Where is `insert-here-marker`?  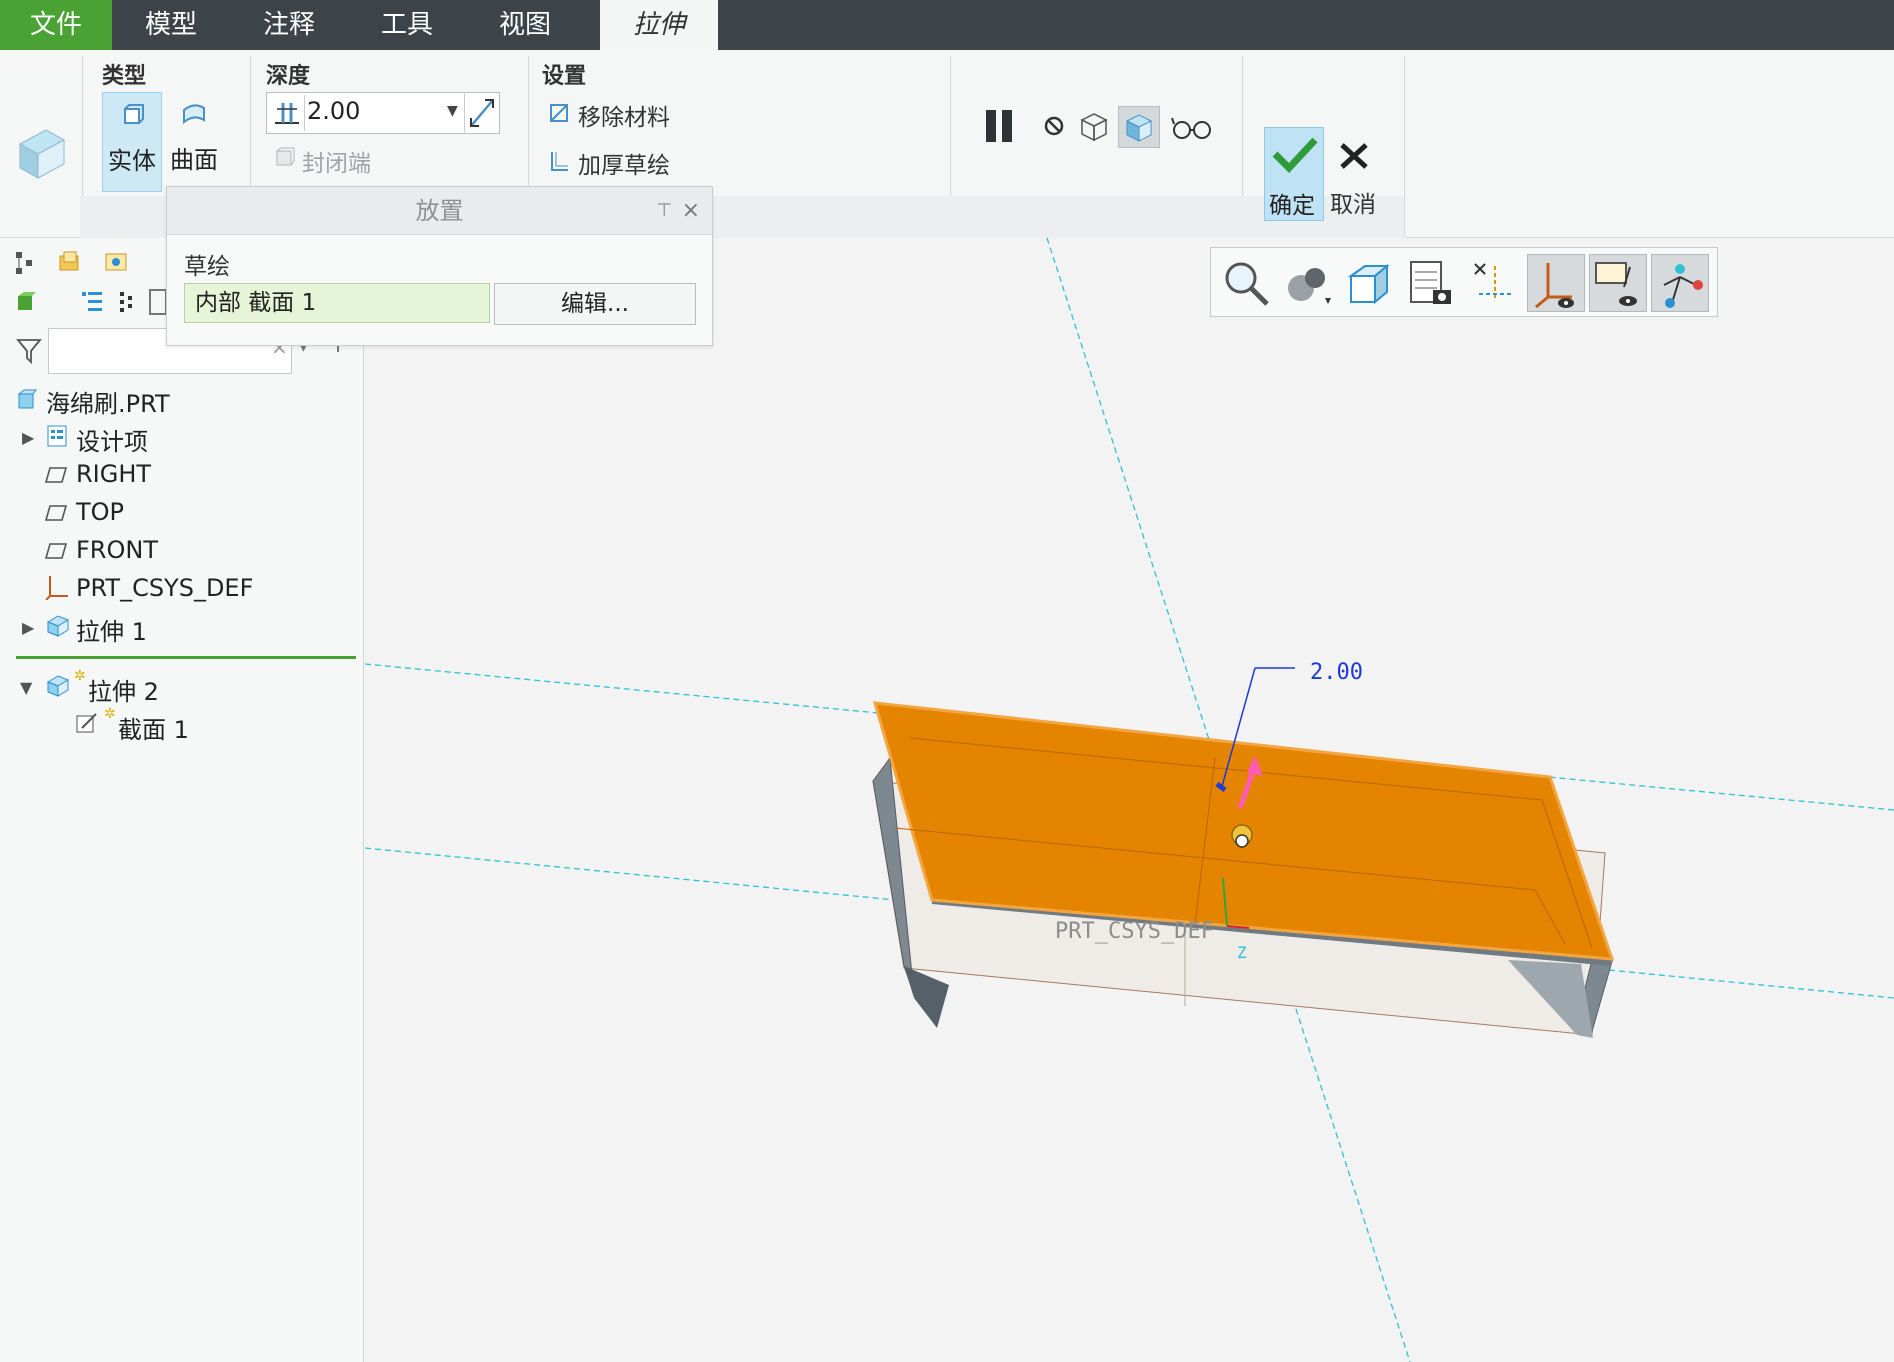 insert-here-marker is located at coordinates (186, 657).